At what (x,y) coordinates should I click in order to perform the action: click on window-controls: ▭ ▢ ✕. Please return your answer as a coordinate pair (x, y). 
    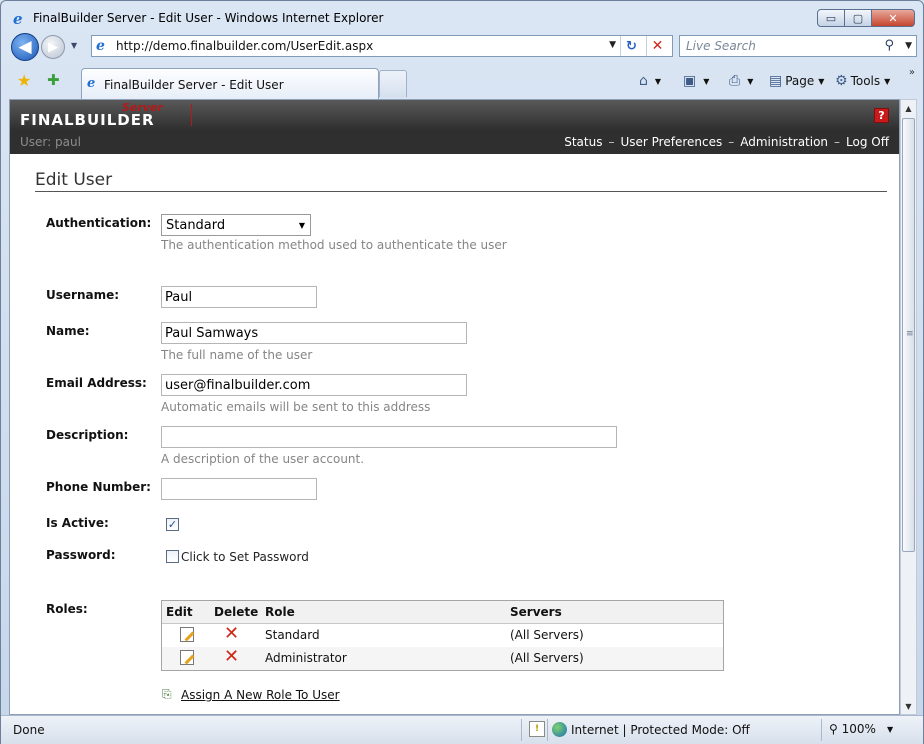
    Looking at the image, I should click on (866, 18).